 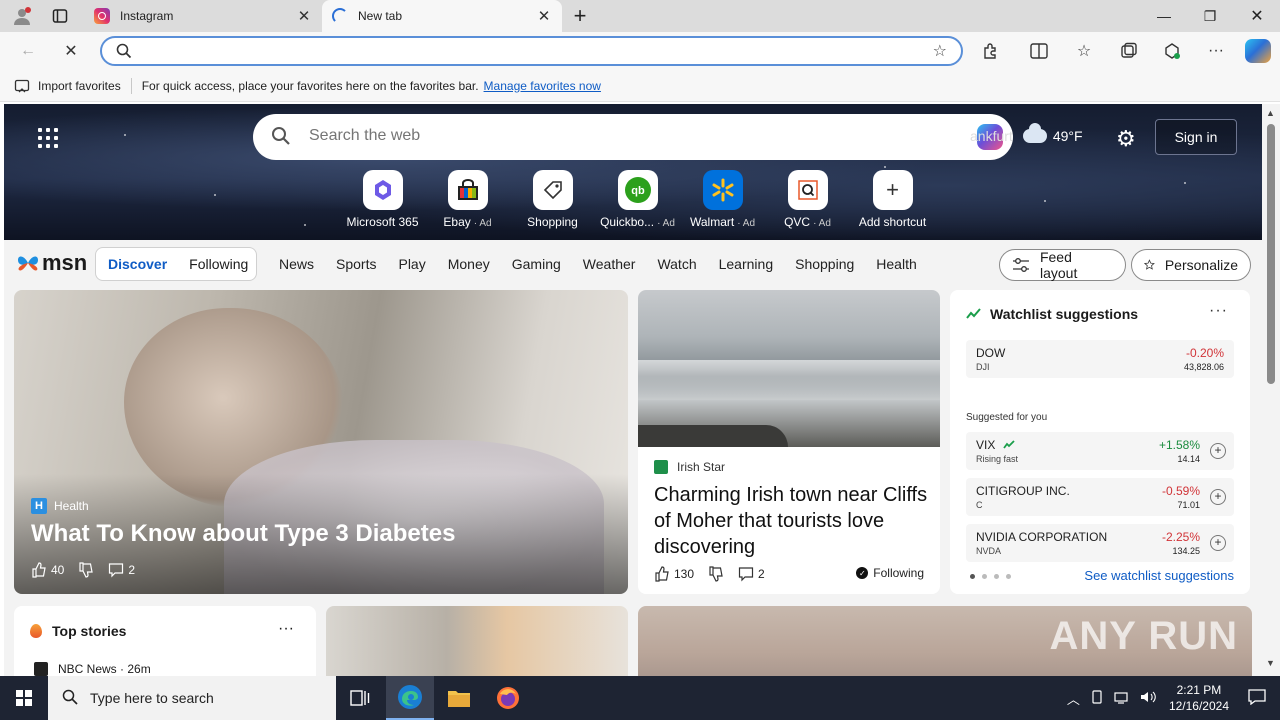 I want to click on more-menu-icon: ···, so click(x=1216, y=51).